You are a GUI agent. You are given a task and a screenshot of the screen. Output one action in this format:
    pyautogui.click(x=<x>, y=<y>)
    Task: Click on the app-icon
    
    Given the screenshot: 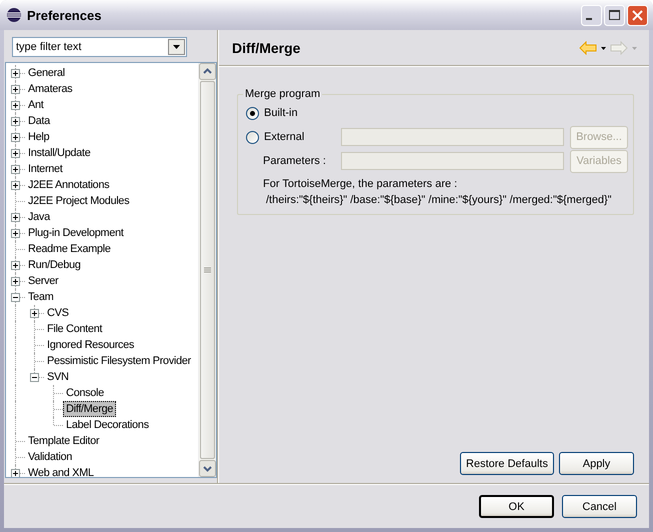 What is the action you would take?
    pyautogui.click(x=14, y=15)
    